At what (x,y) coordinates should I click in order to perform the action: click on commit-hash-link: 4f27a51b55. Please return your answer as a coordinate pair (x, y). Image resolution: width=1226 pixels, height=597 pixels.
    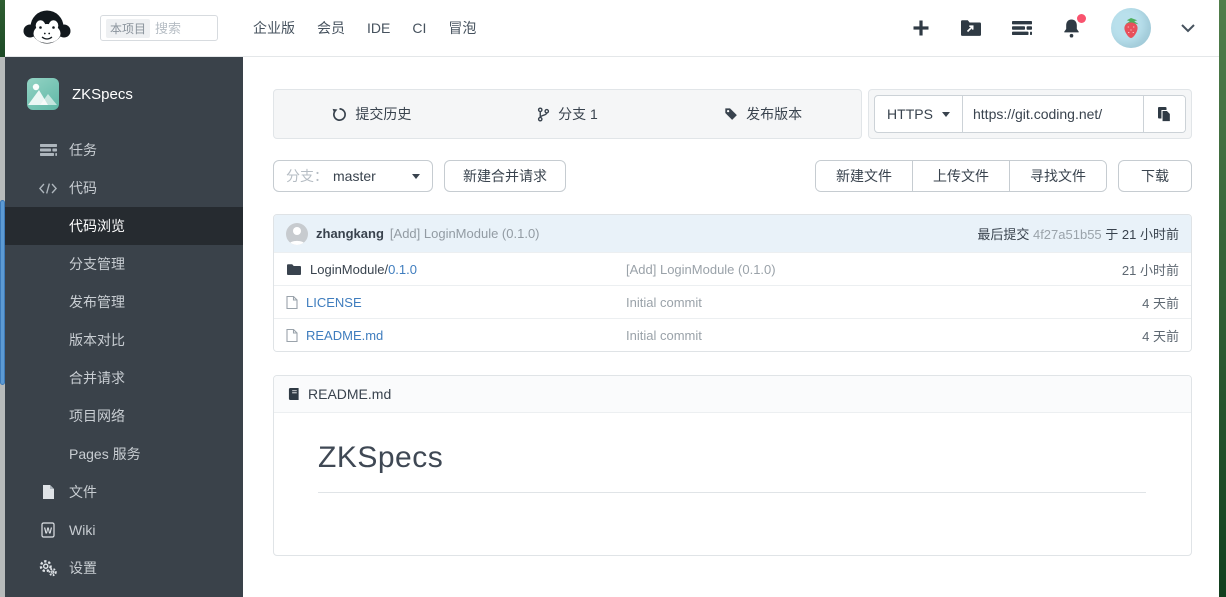
    Looking at the image, I should click on (1067, 234).